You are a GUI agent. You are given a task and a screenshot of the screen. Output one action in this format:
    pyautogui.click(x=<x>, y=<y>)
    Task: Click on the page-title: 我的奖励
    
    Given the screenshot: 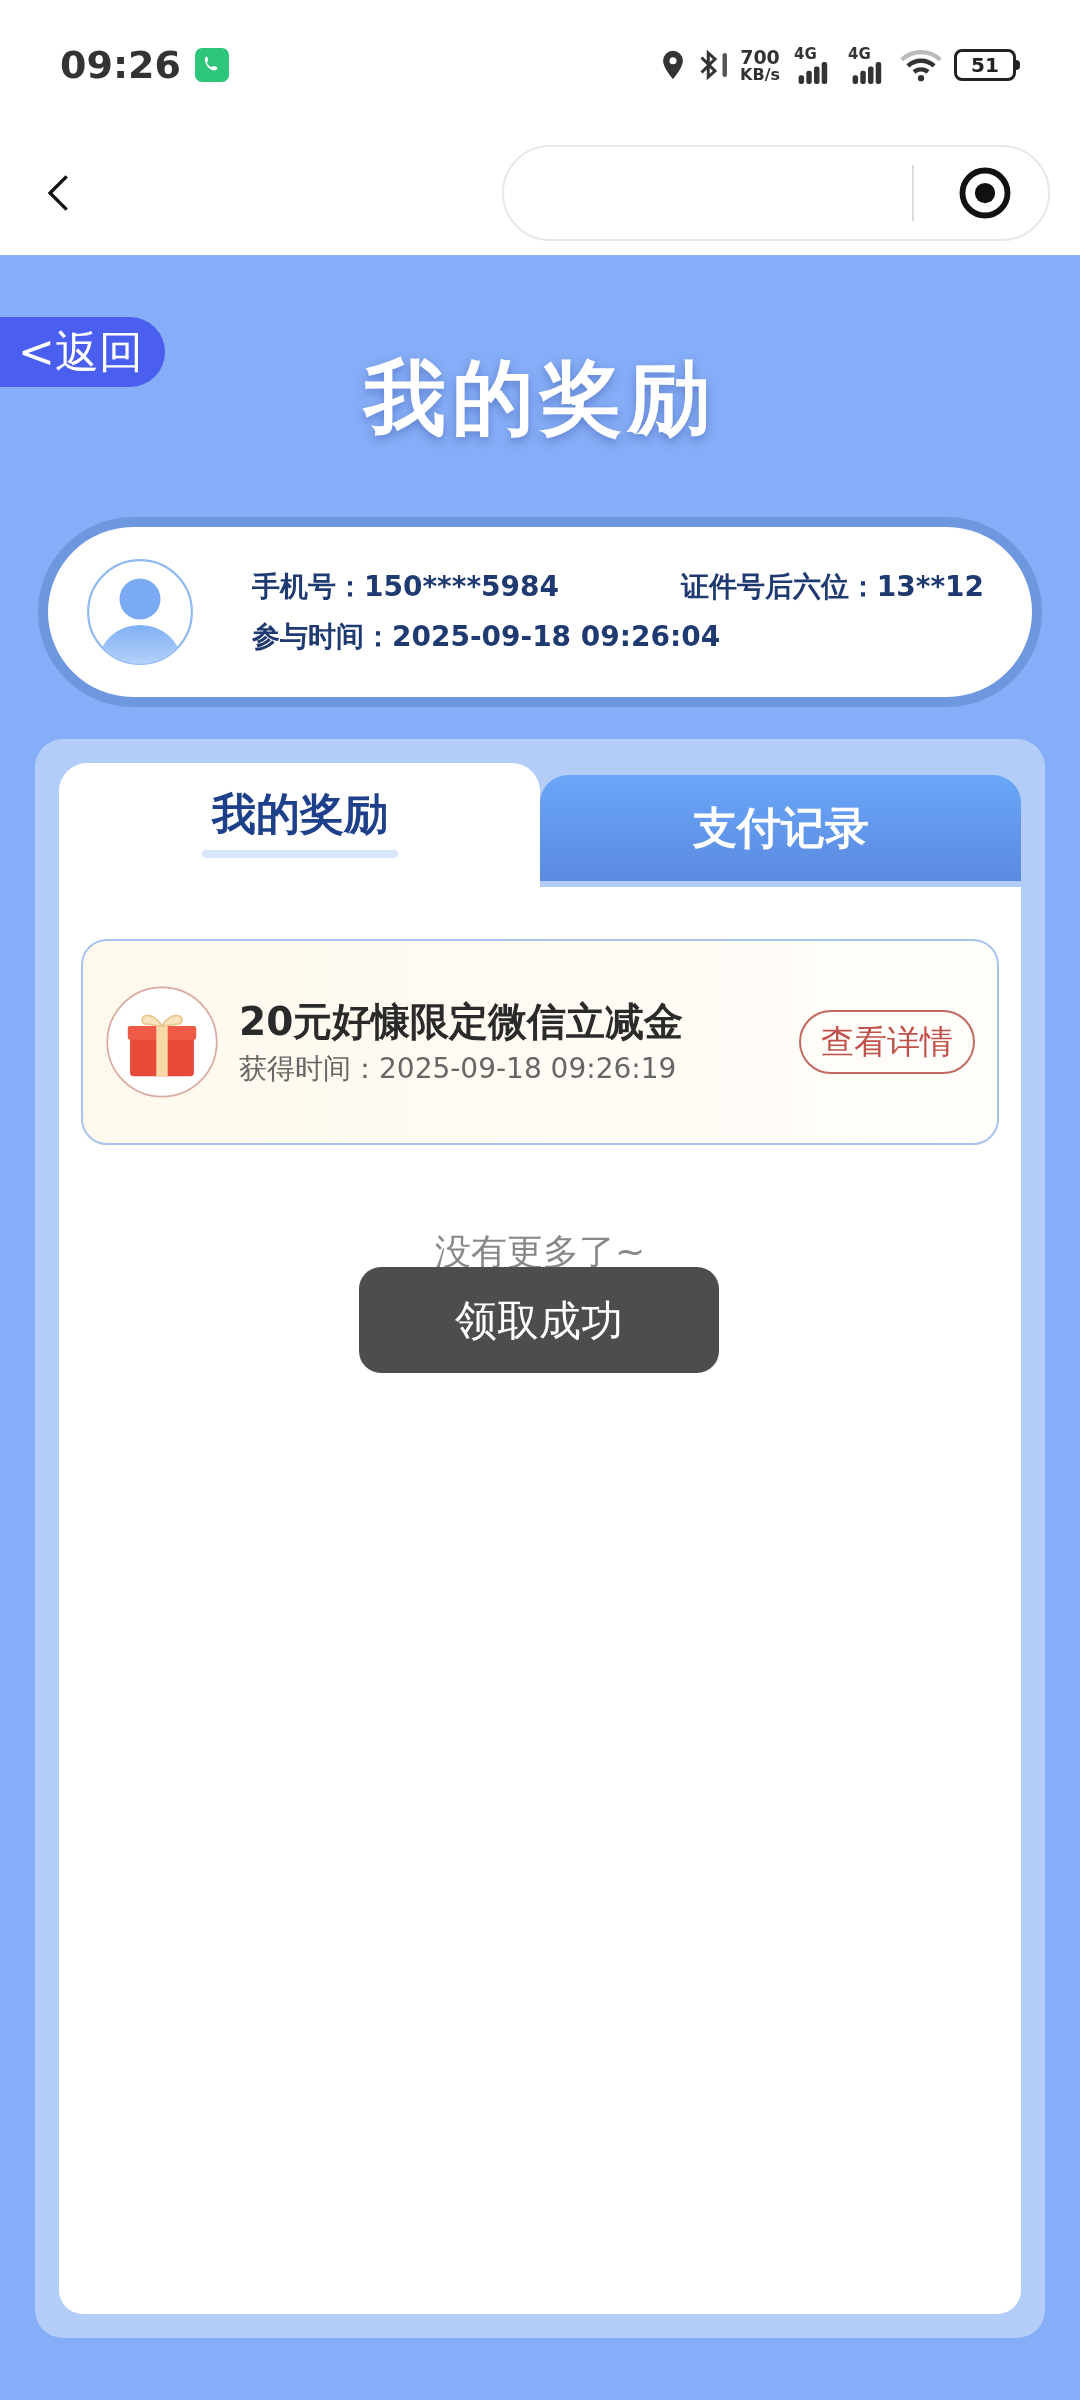 What is the action you would take?
    pyautogui.click(x=540, y=398)
    